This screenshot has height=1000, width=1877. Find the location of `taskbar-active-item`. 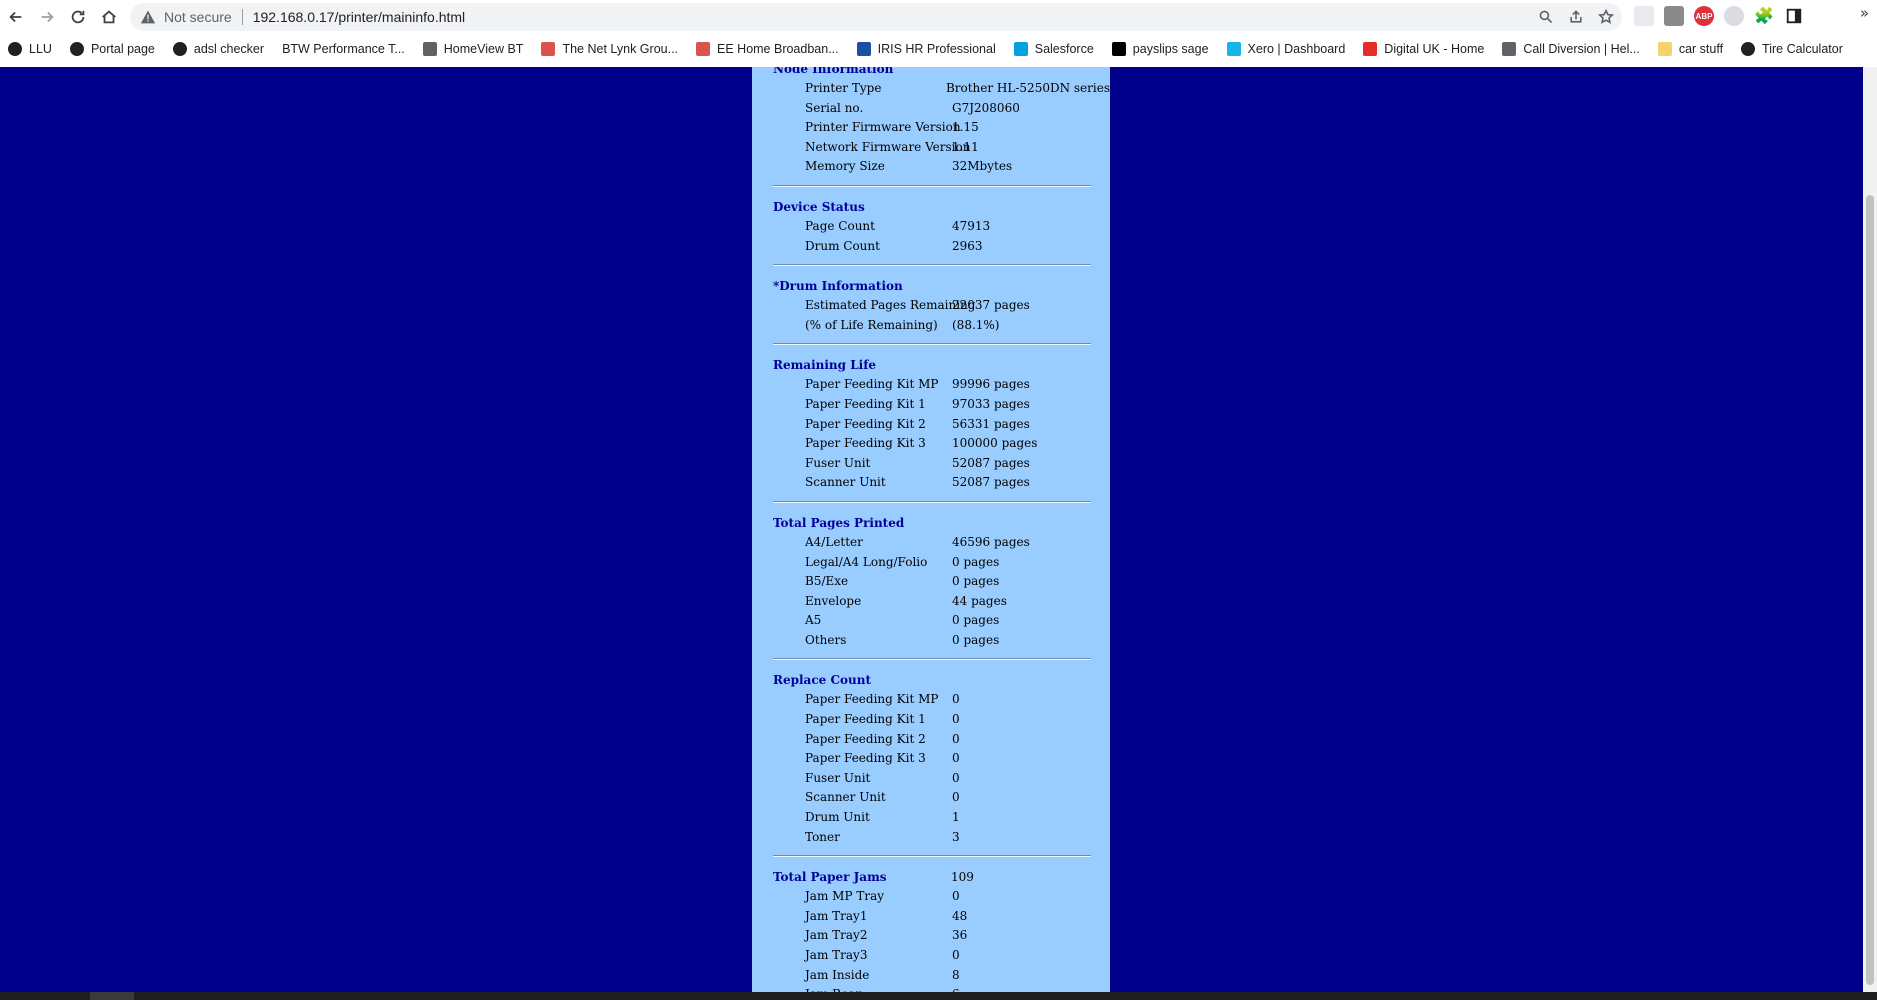

taskbar-active-item is located at coordinates (112, 996).